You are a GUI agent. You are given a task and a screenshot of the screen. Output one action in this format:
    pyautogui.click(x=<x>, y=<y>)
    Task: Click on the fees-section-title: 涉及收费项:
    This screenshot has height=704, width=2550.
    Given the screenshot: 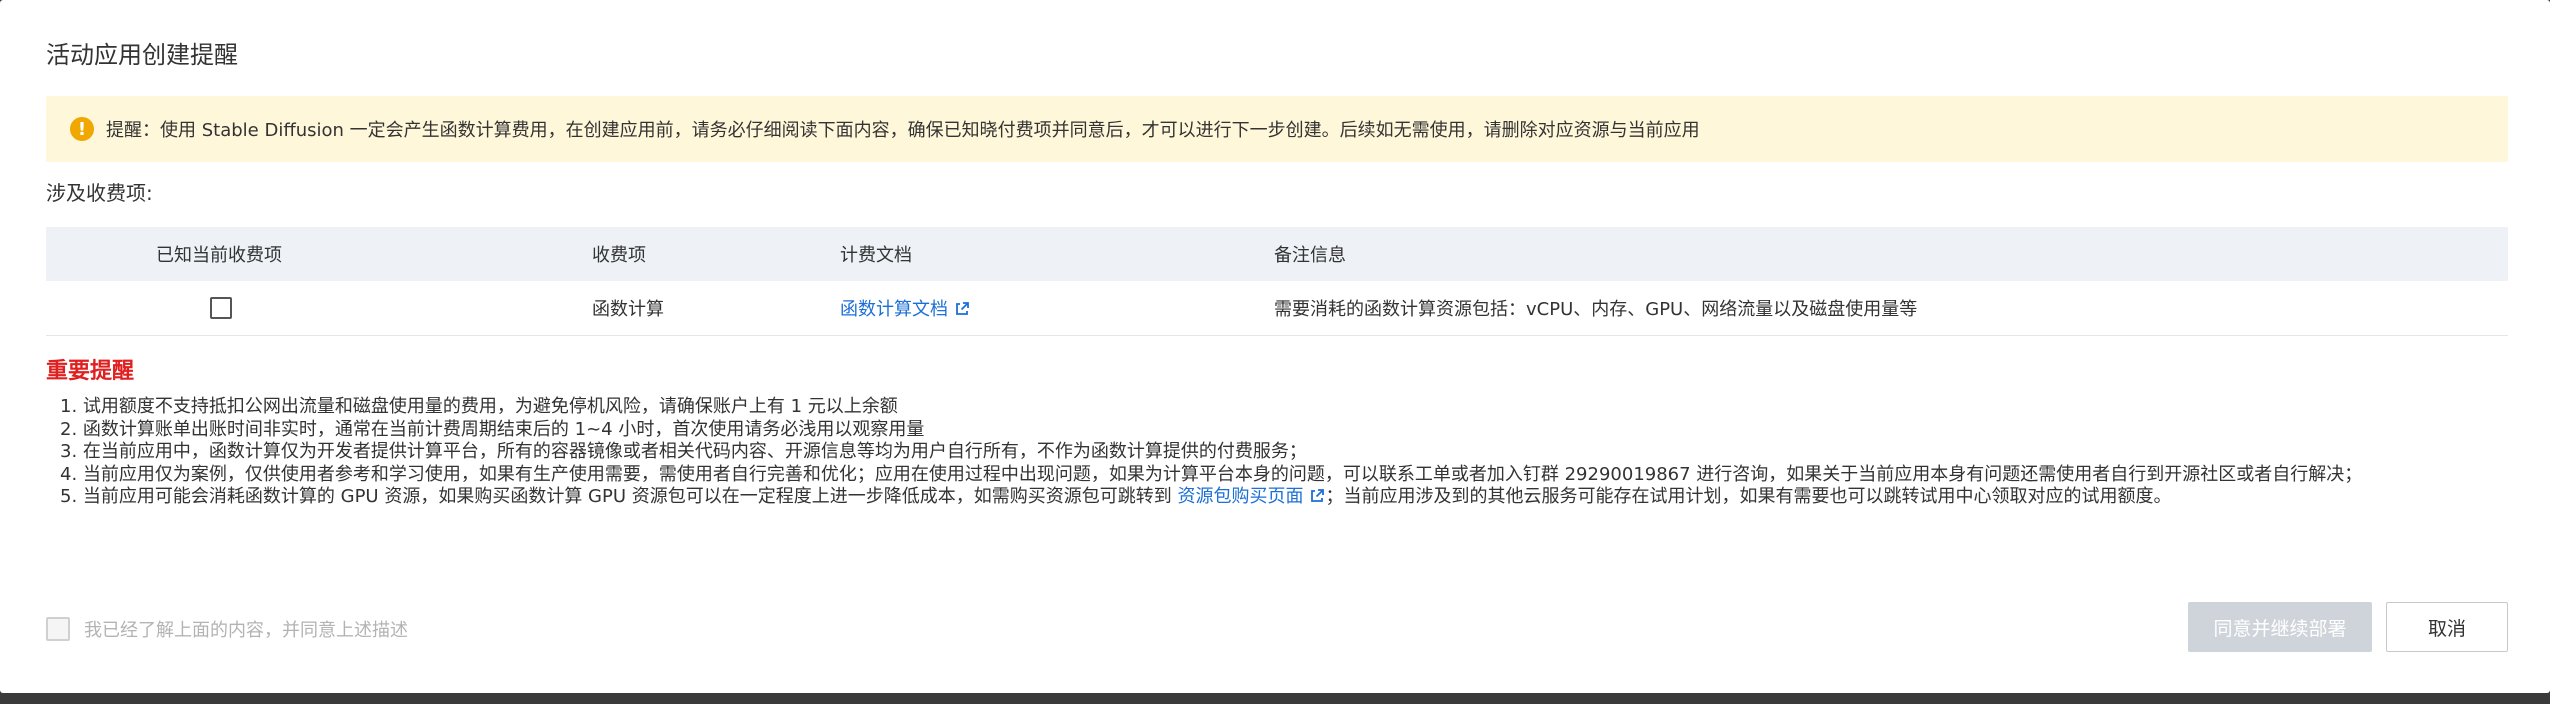 What is the action you would take?
    pyautogui.click(x=99, y=193)
    